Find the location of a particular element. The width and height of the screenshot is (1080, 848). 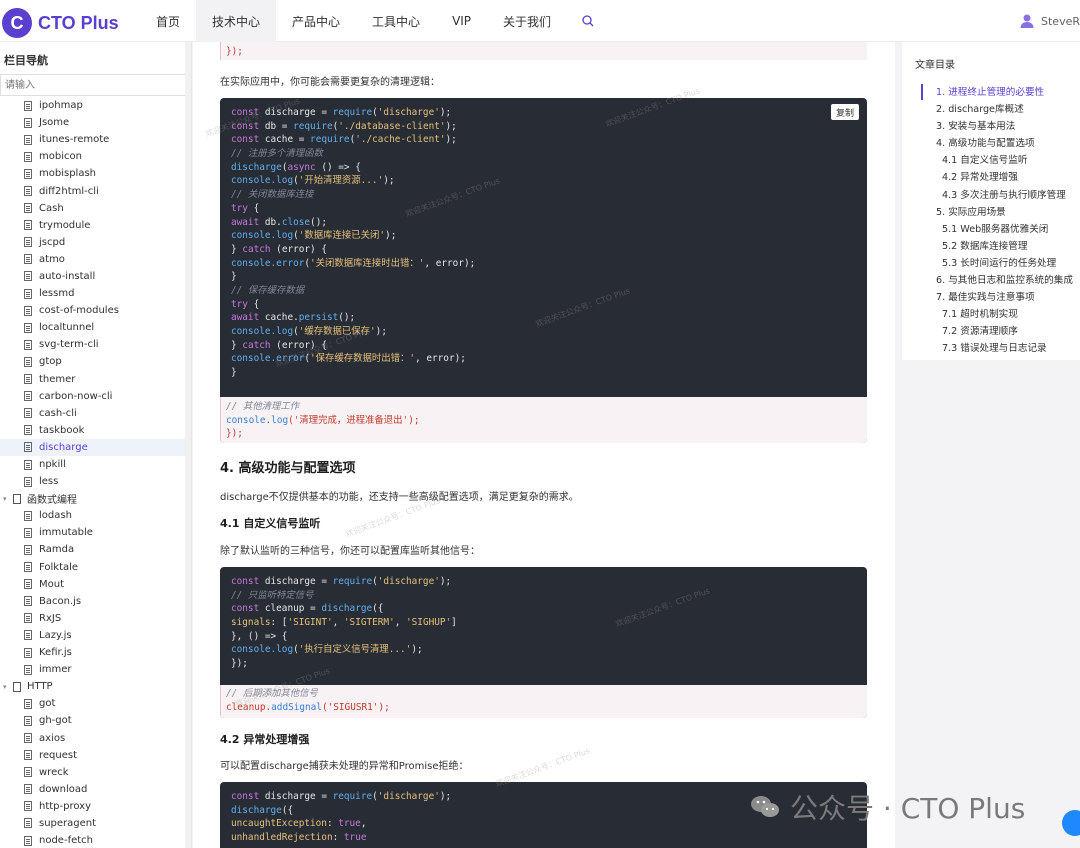

sidebar-item: wreck is located at coordinates (93, 772).